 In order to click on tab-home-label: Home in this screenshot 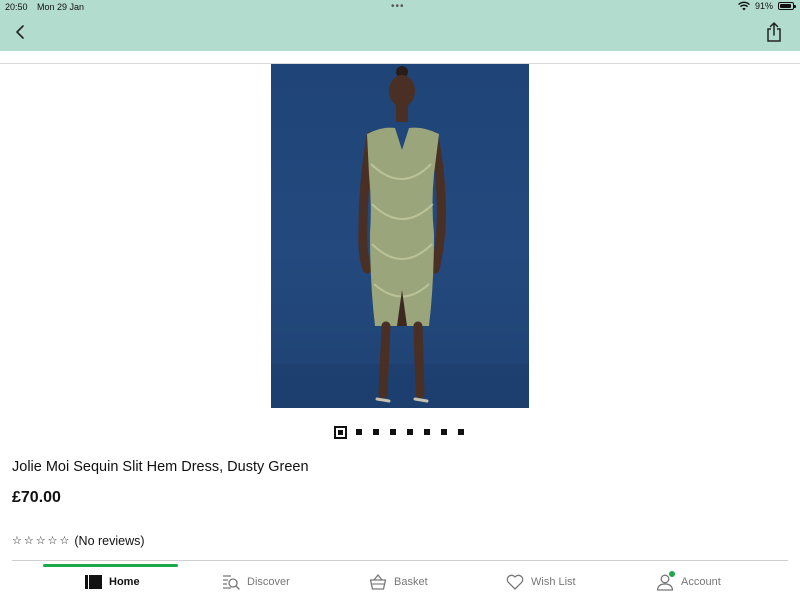, I will do `click(124, 582)`.